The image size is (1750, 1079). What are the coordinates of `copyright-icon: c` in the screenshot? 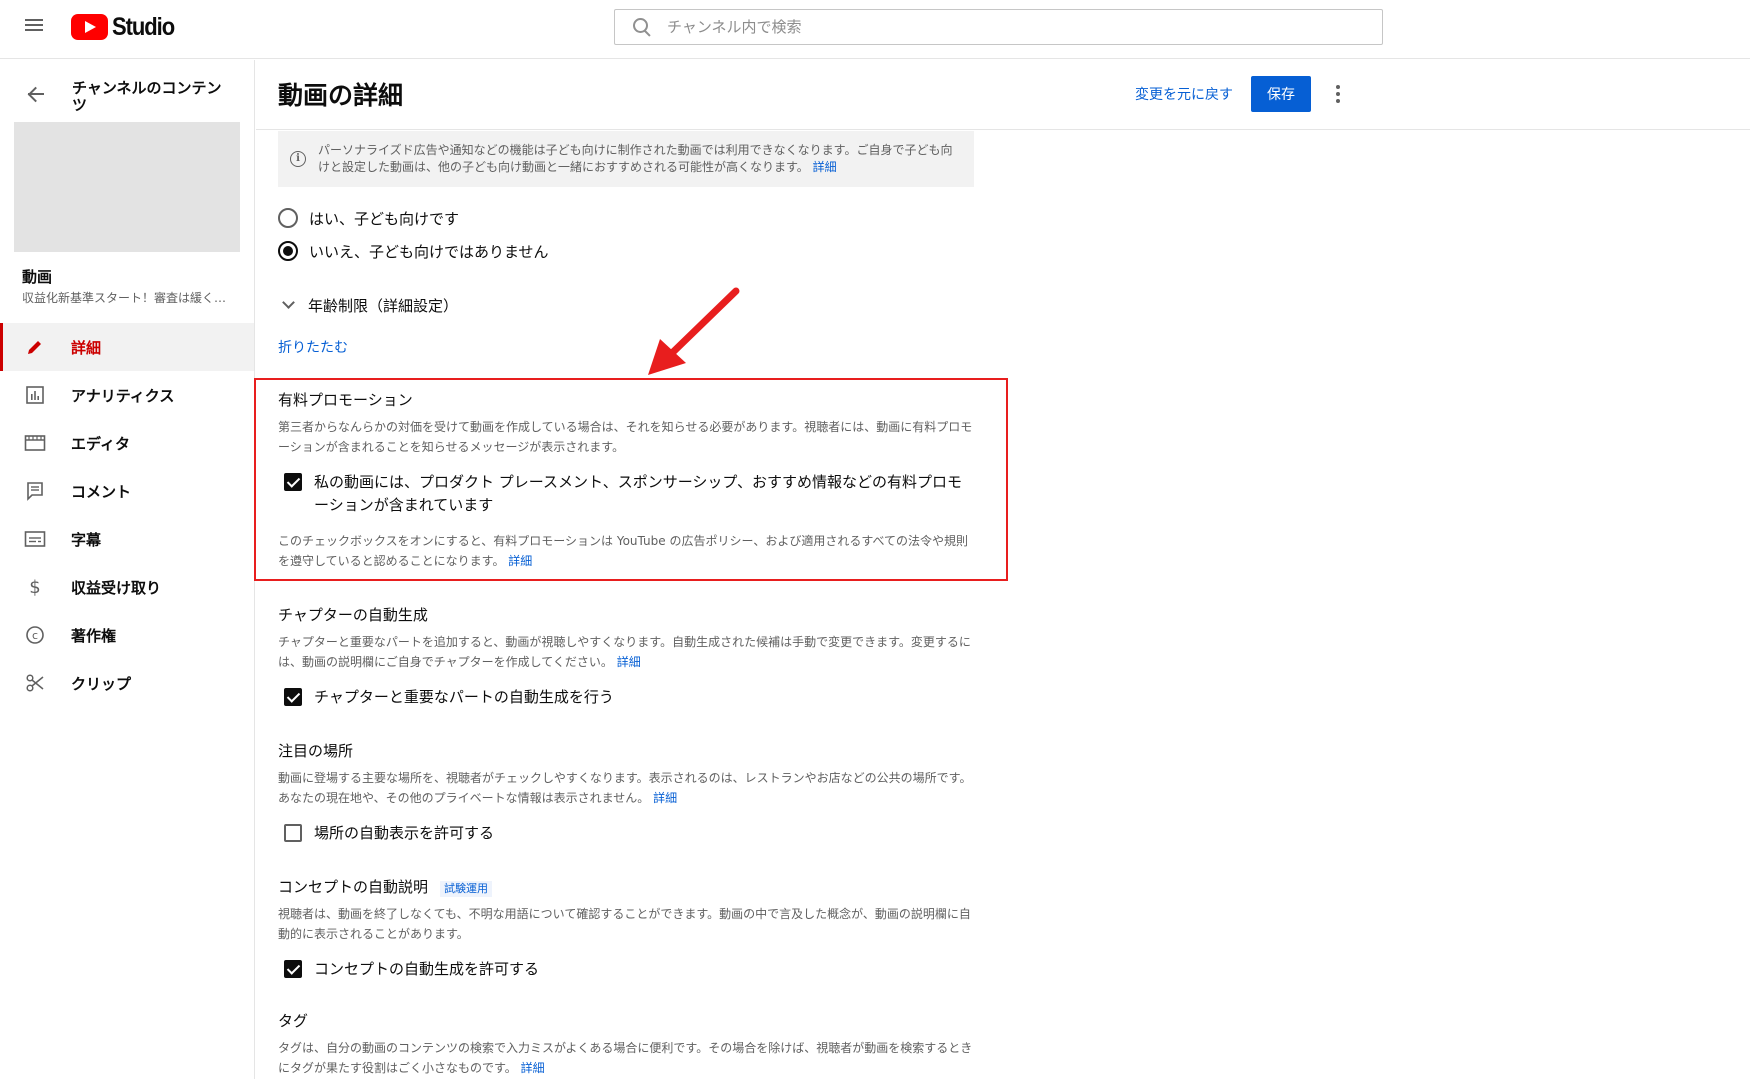 It's located at (35, 635).